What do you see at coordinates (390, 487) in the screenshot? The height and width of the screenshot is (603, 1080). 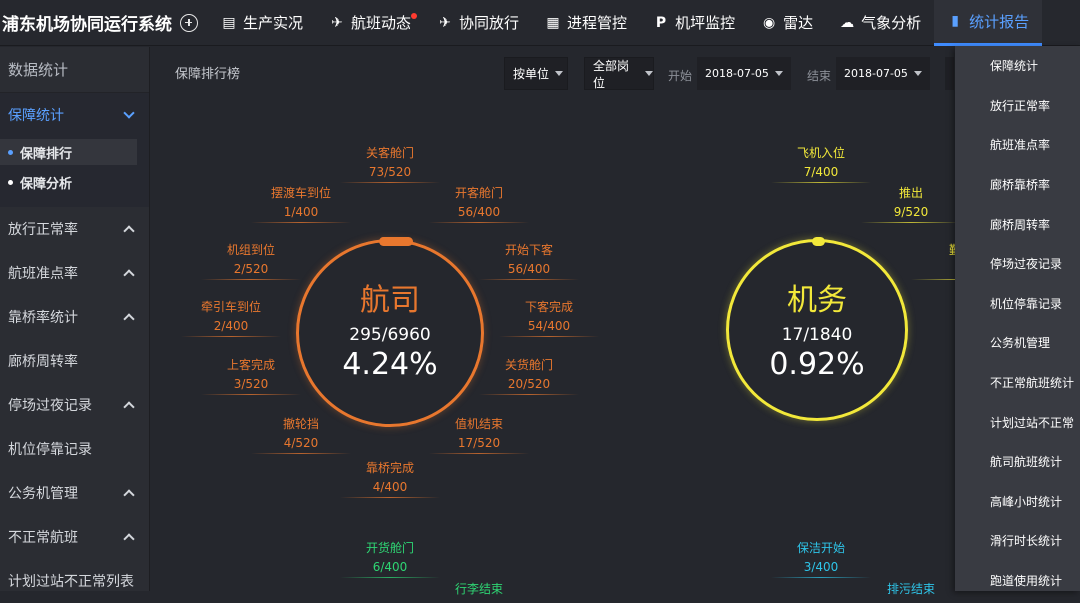 I see `item-value: 4/400` at bounding box center [390, 487].